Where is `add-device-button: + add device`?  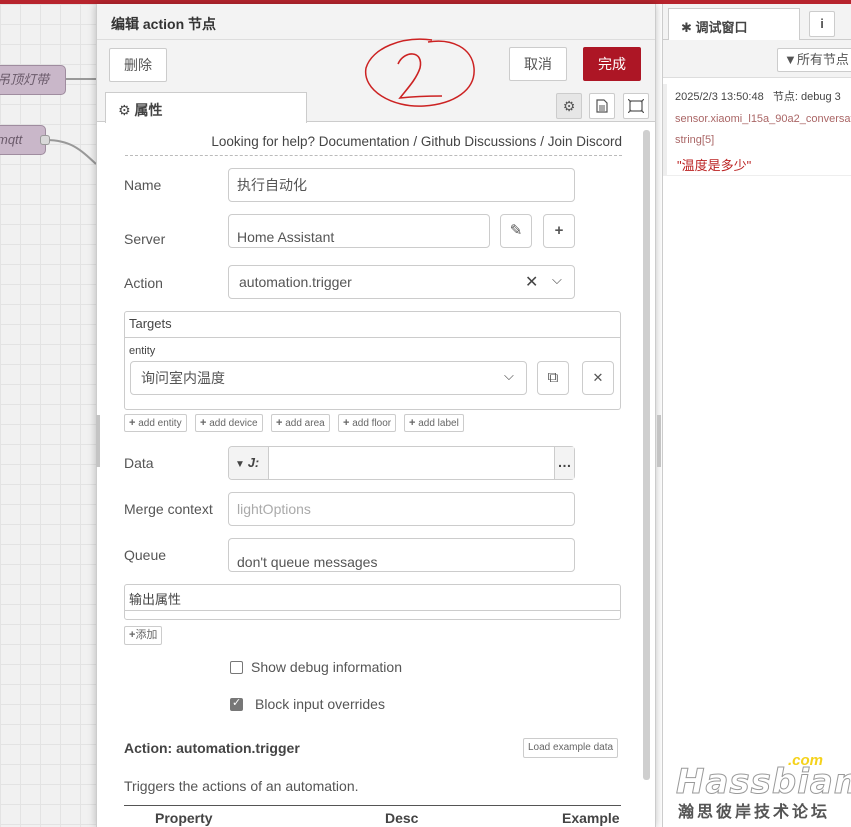 add-device-button: + add device is located at coordinates (229, 423).